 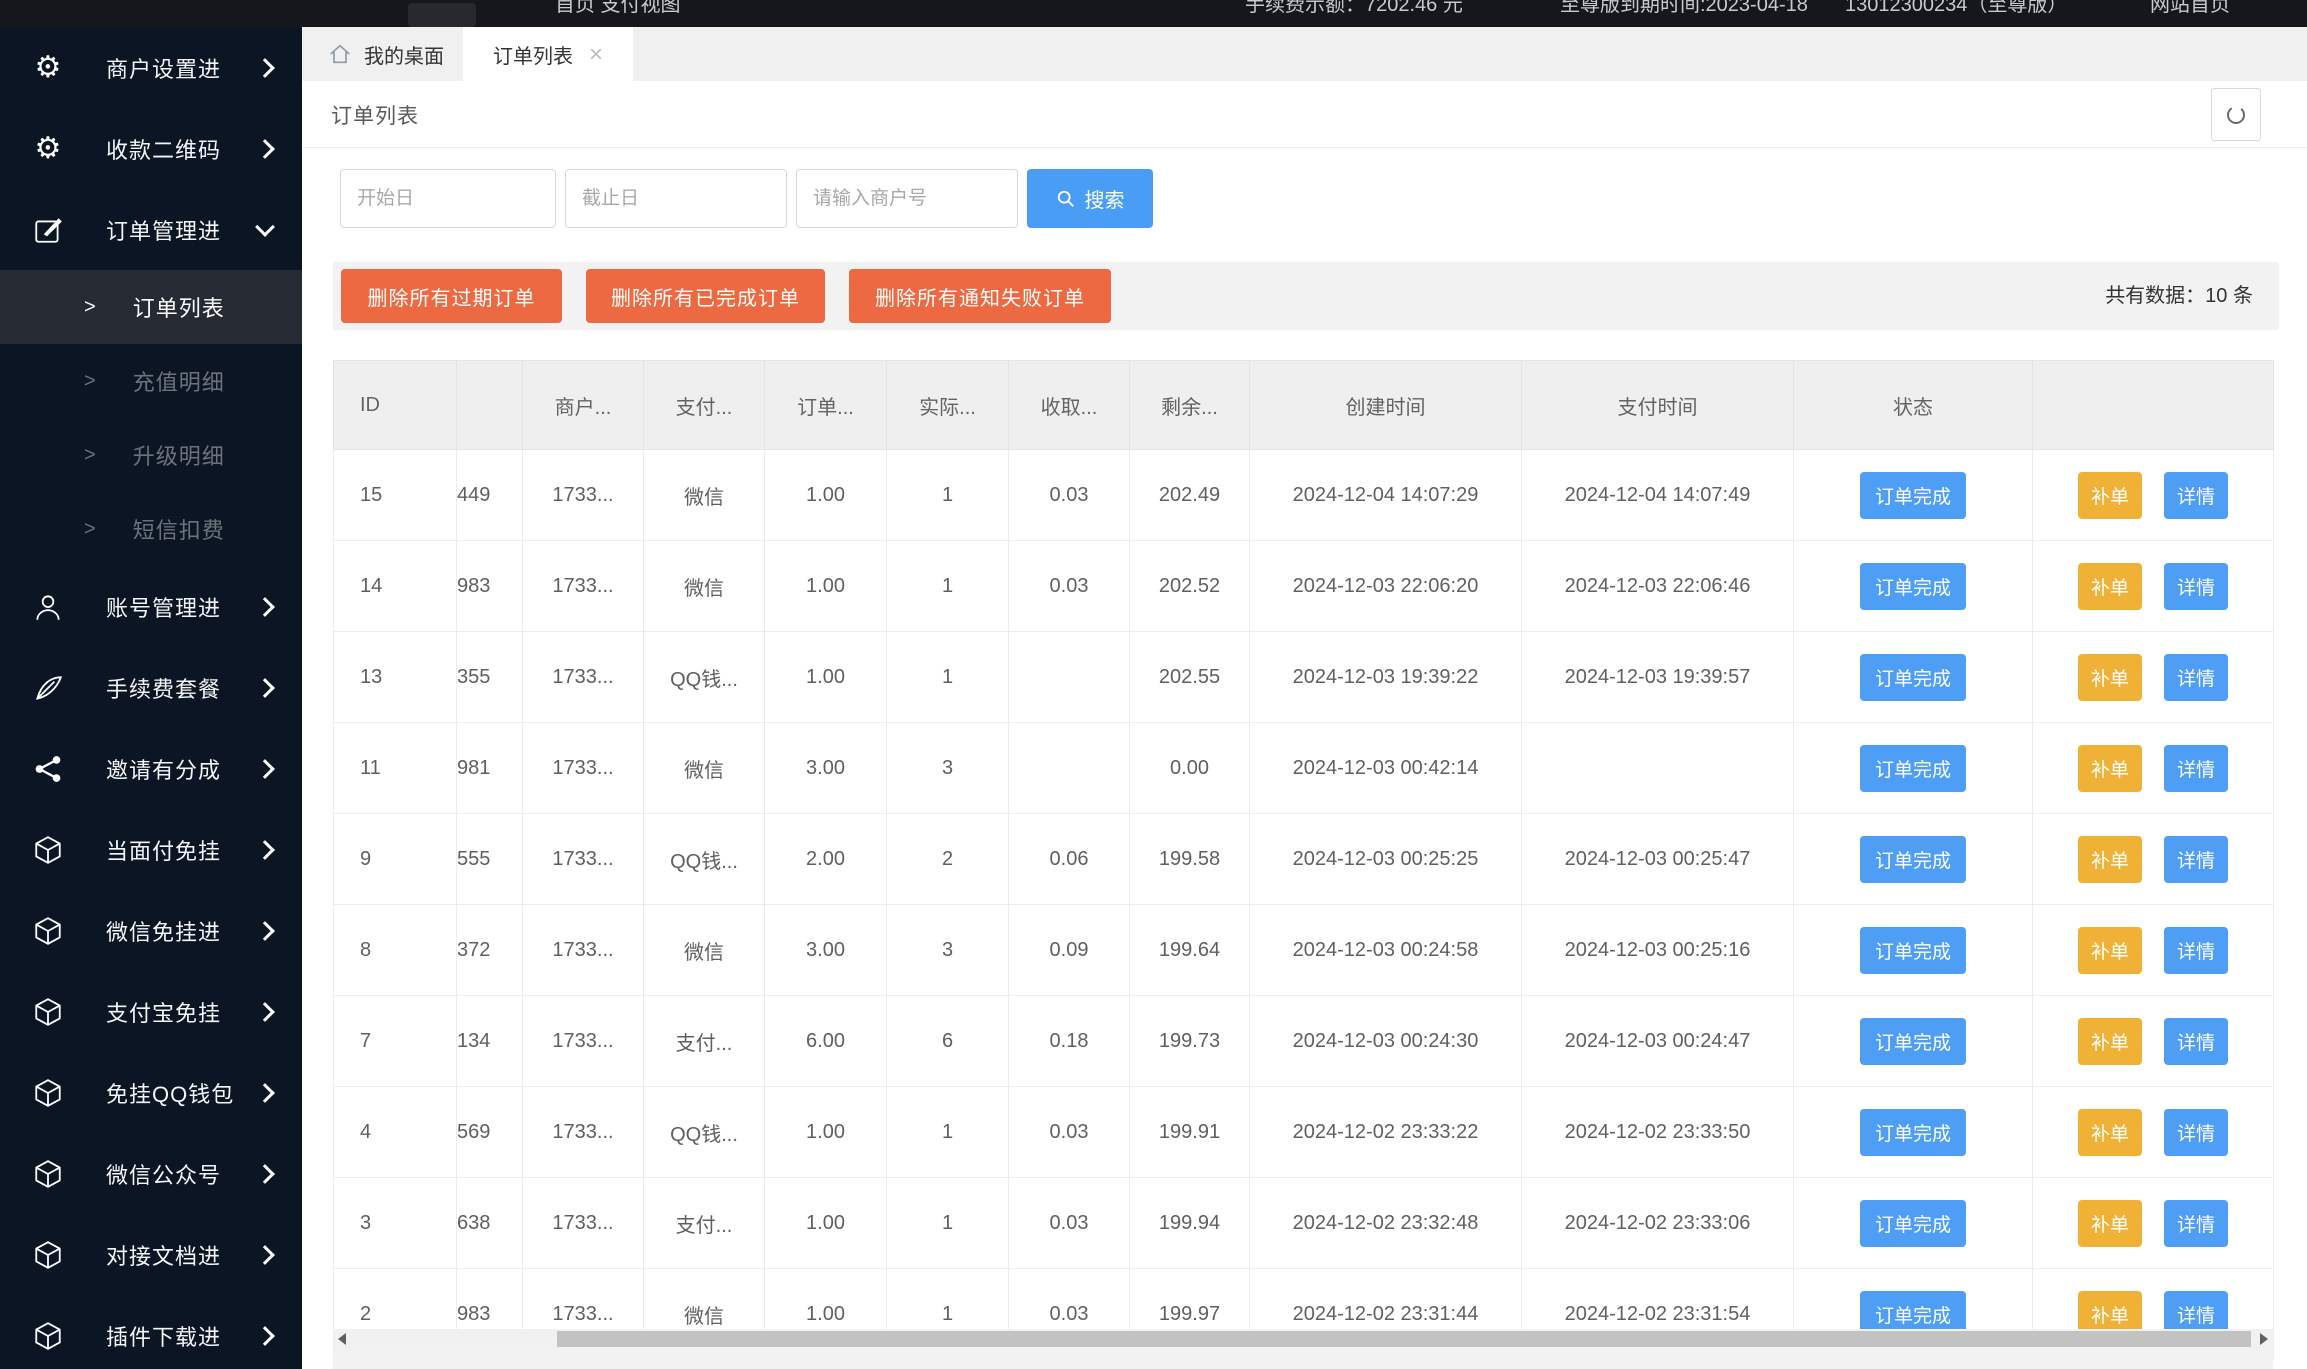 I want to click on sidebar-item-11: 对接文档进, so click(x=151, y=1254).